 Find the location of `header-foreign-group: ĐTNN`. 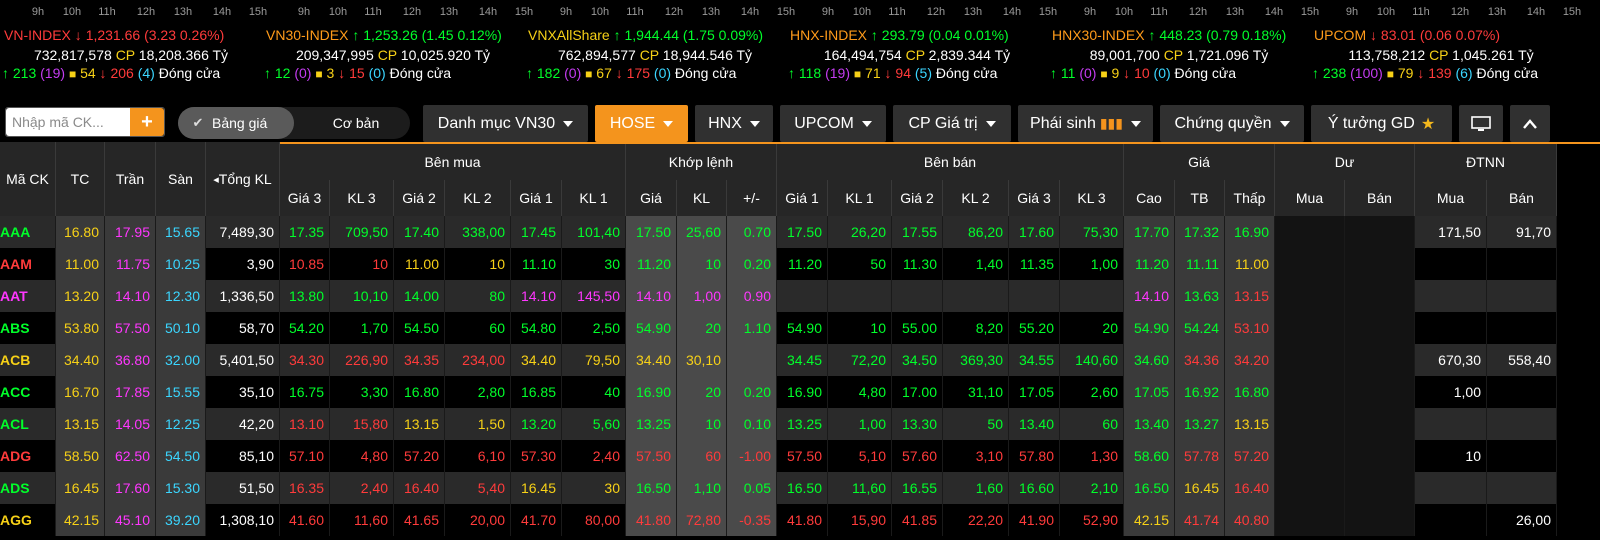

header-foreign-group: ĐTNN is located at coordinates (1486, 162).